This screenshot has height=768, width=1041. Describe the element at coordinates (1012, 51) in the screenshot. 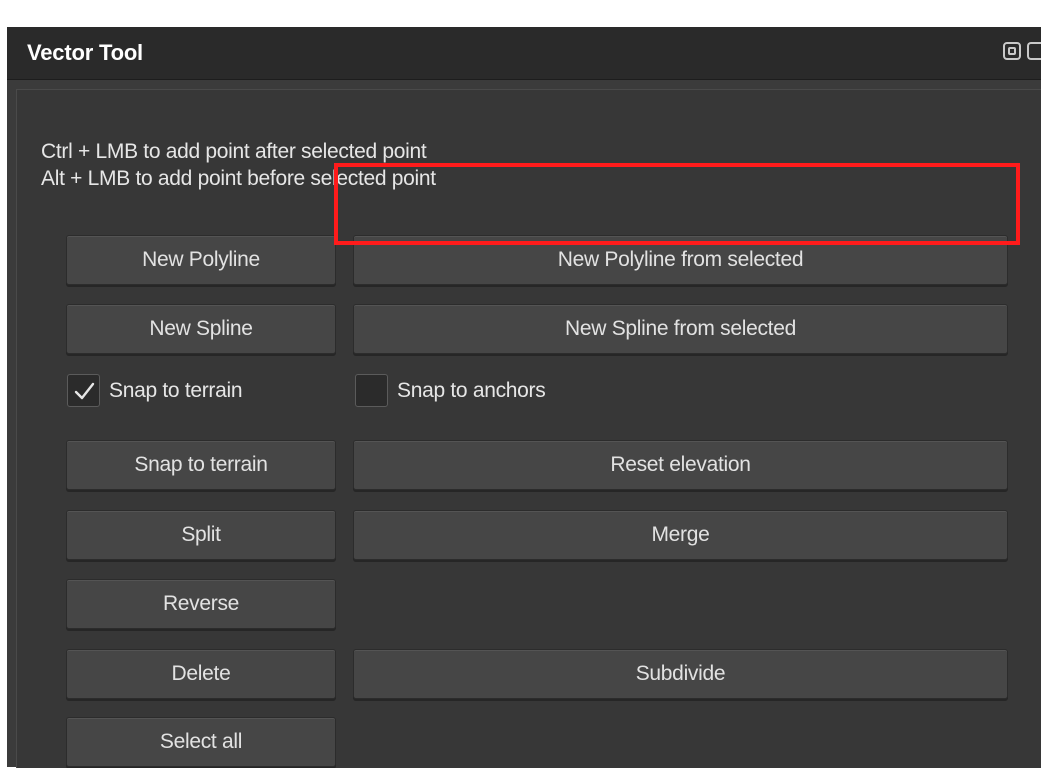

I see `float-window-icon` at that location.